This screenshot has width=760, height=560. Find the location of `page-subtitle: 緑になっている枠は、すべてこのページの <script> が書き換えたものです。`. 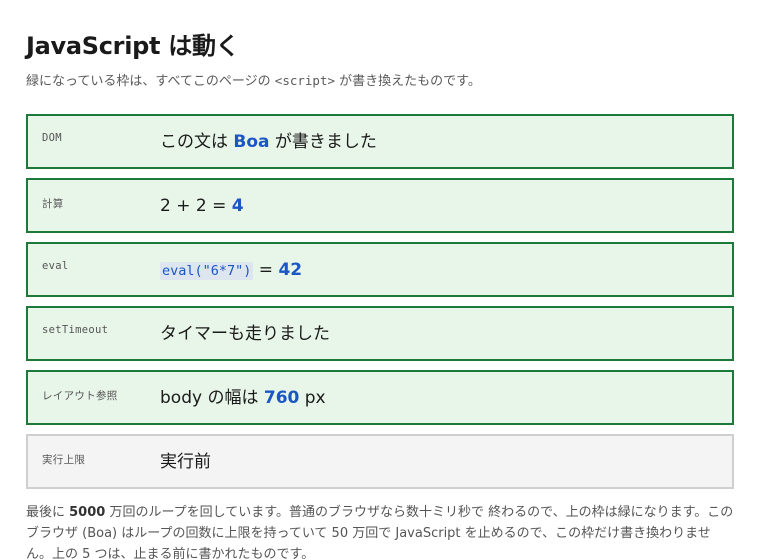

page-subtitle: 緑になっている枠は、すべてこのページの <script> が書き換えたものです。 is located at coordinates (380, 81).